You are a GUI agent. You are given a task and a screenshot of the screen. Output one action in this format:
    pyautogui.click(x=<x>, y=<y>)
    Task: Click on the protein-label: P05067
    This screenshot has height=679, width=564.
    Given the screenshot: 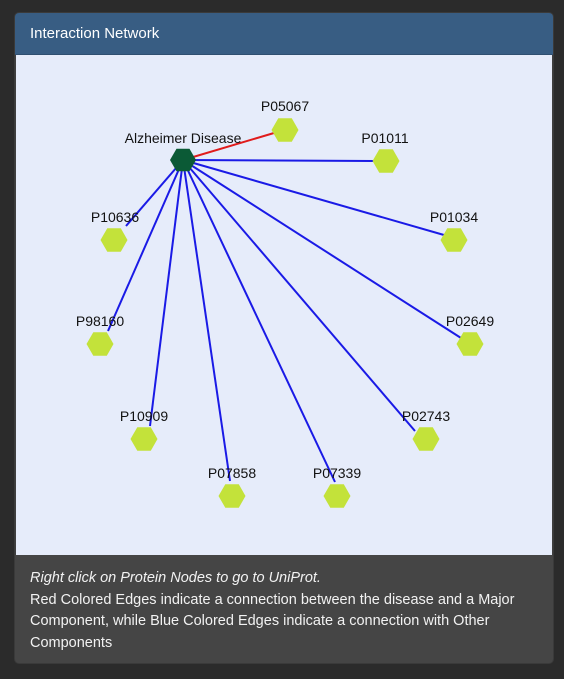 What is the action you would take?
    pyautogui.click(x=285, y=106)
    